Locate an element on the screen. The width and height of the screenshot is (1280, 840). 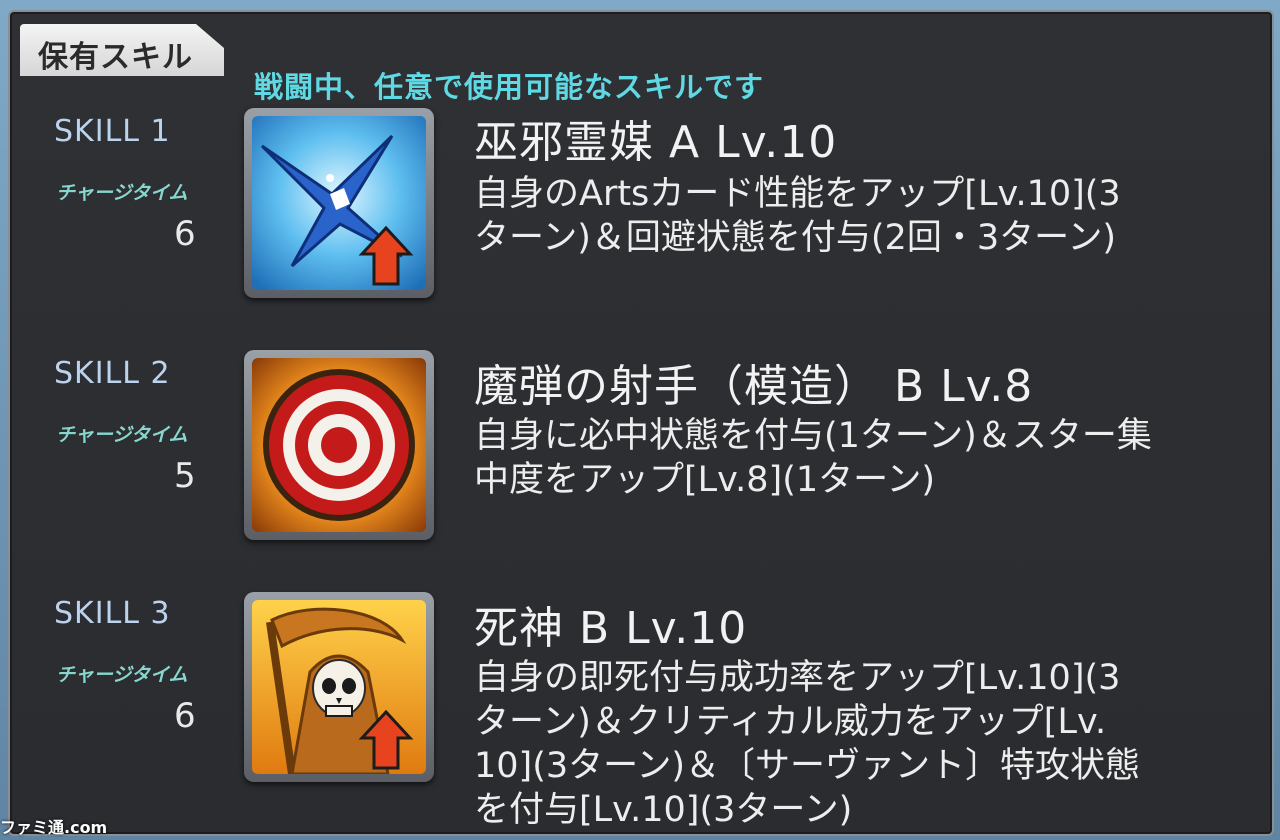
target-icon is located at coordinates (339, 445).